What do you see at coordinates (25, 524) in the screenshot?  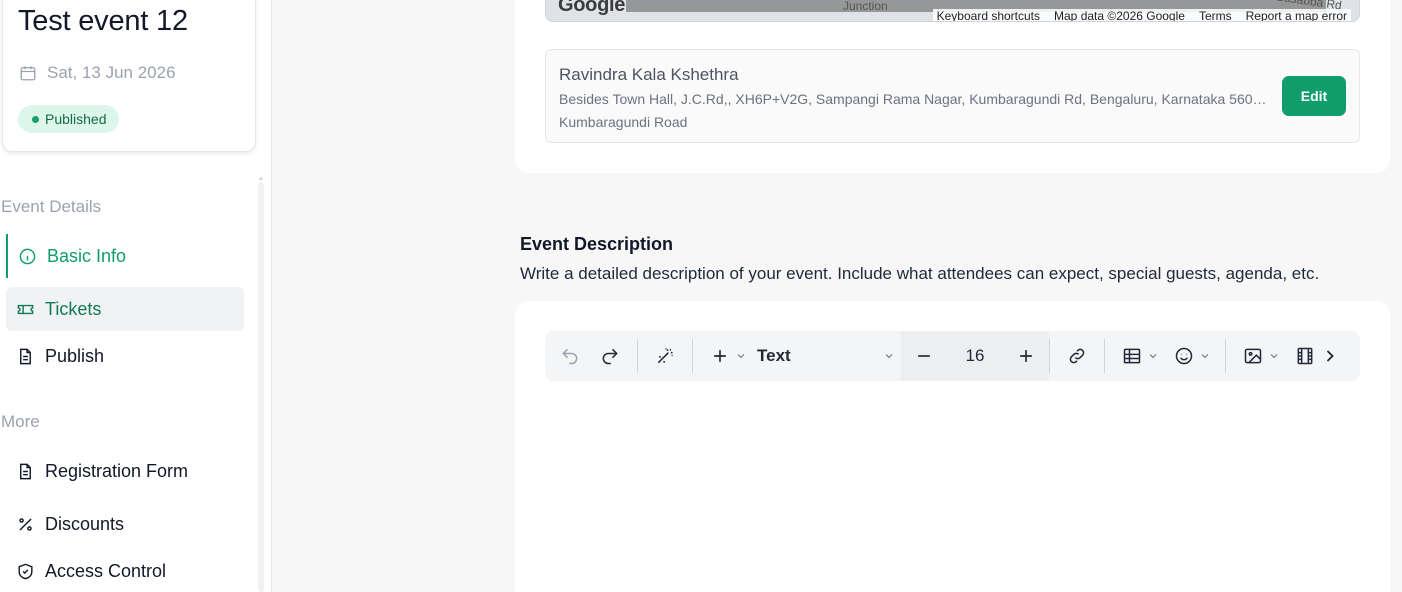 I see `percent-icon` at bounding box center [25, 524].